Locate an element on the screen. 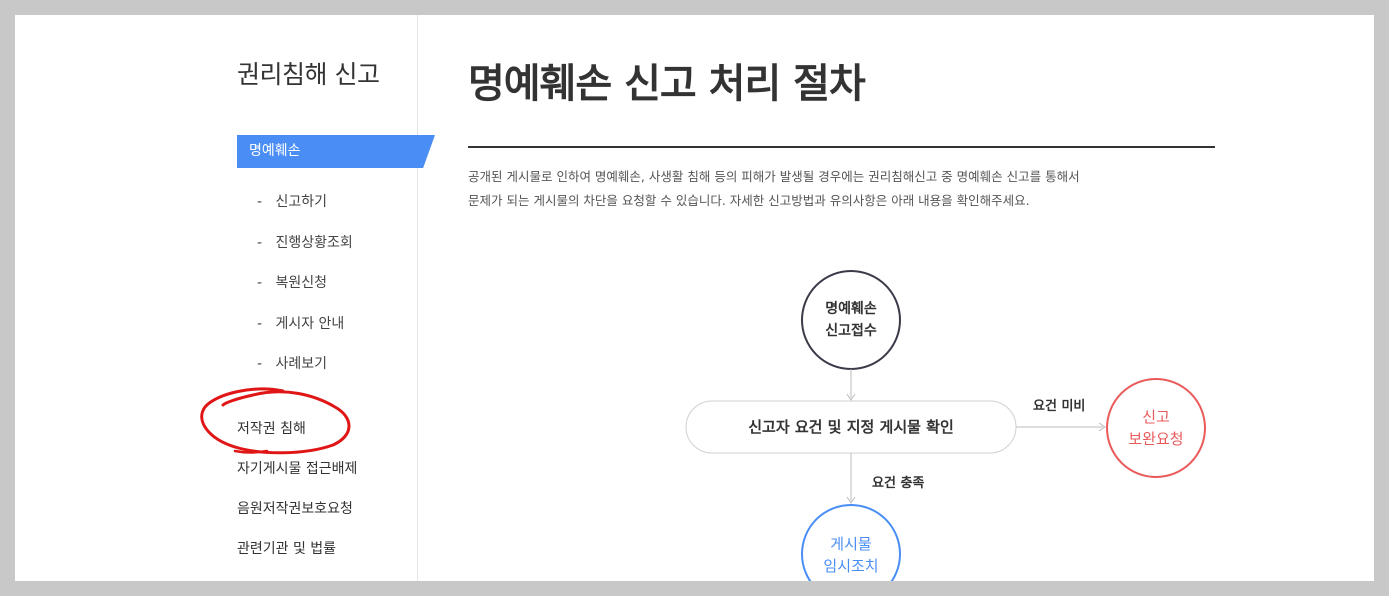 The width and height of the screenshot is (1389, 596). step-supplement-label: 신고 보완요청 is located at coordinates (1156, 428).